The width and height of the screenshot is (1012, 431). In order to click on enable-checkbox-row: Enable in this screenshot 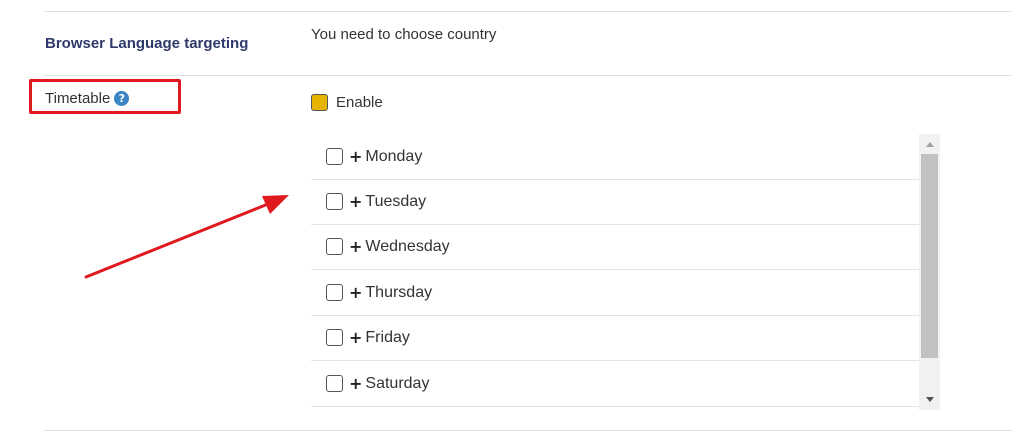, I will do `click(347, 102)`.